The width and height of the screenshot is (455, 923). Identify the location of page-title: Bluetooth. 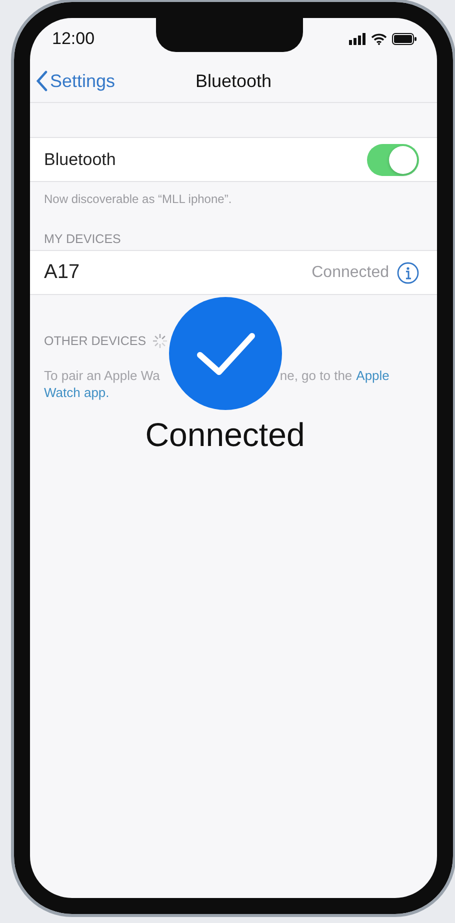
(233, 81).